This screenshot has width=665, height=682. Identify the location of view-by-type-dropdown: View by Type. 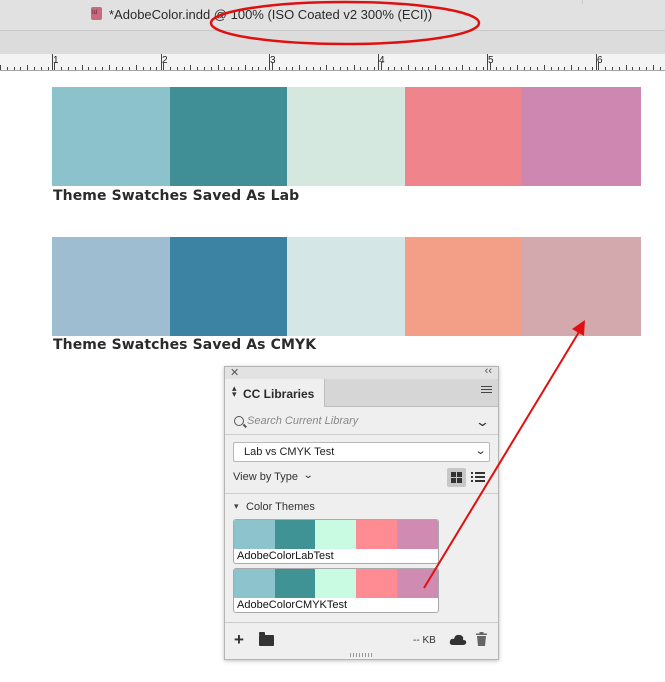
(265, 477).